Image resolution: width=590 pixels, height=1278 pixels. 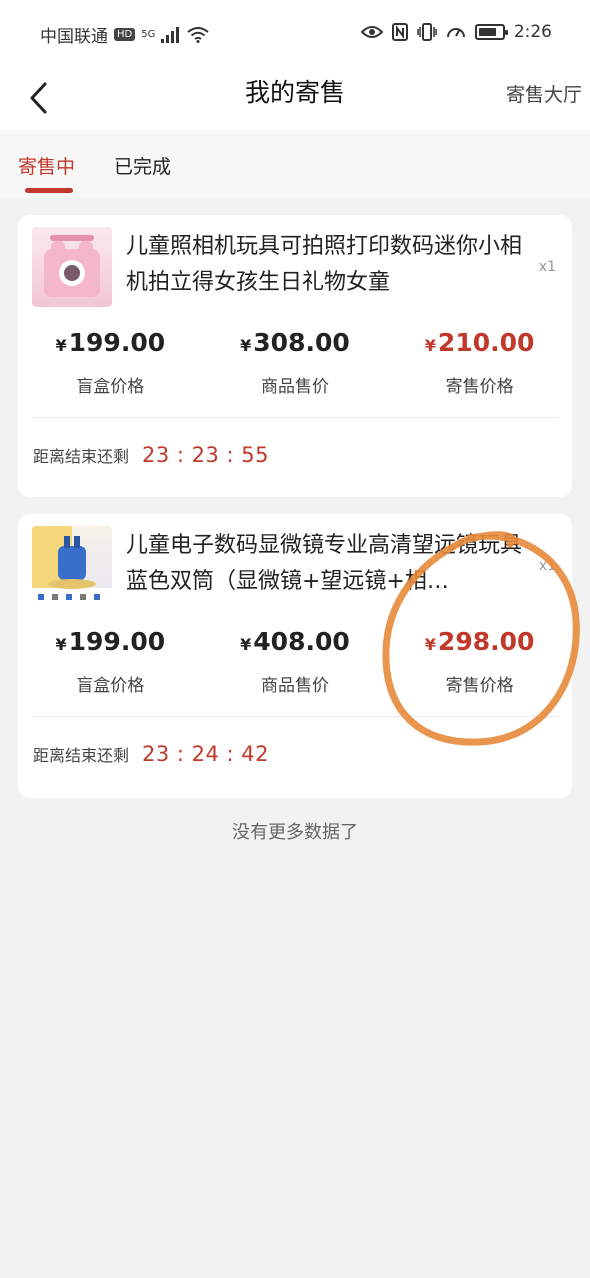 I want to click on battery-icon, so click(x=491, y=32).